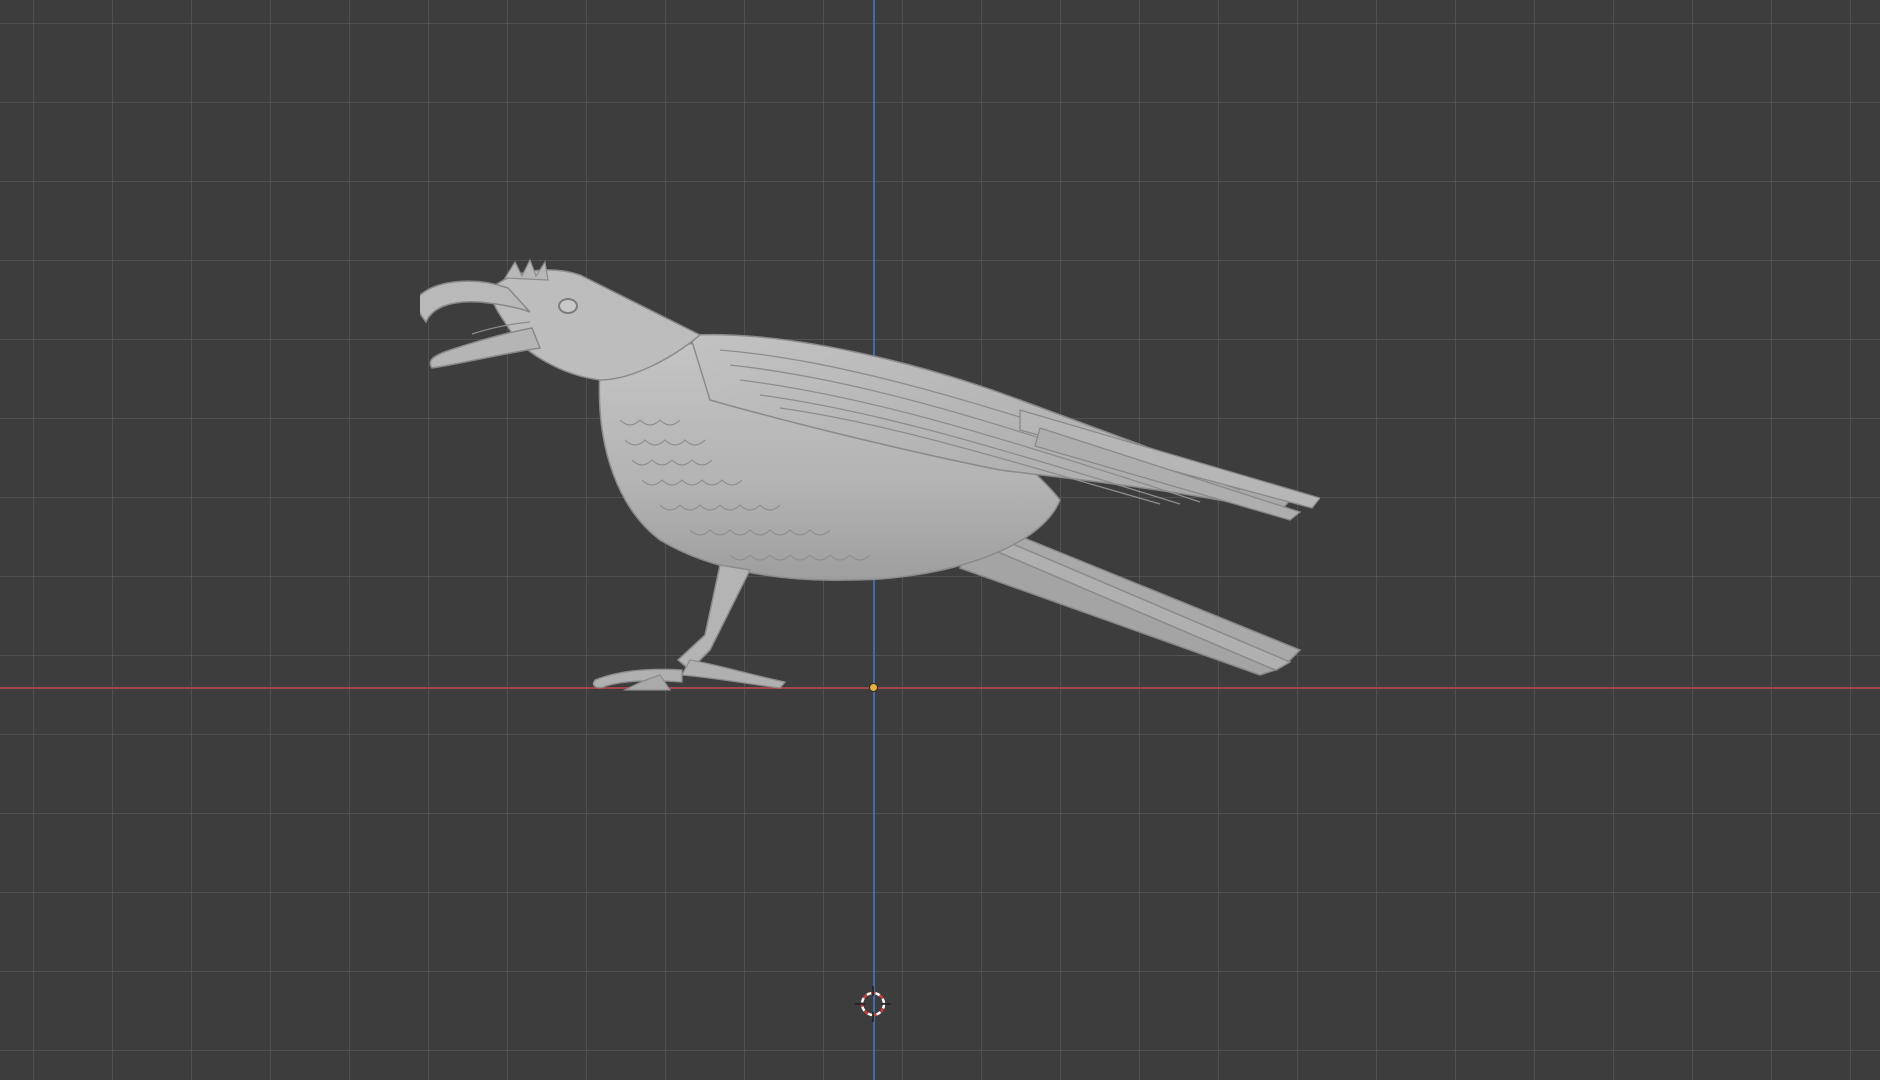  What do you see at coordinates (568, 306) in the screenshot?
I see `raven-eye` at bounding box center [568, 306].